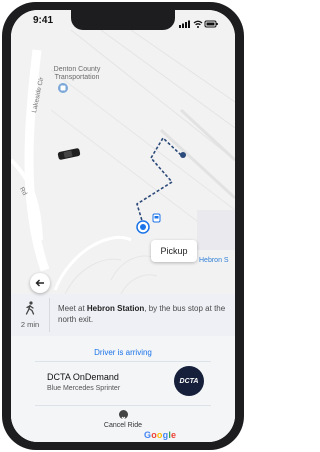 This screenshot has height=452, width=320. Describe the element at coordinates (174, 251) in the screenshot. I see `pickup-callout: Pickup` at that location.